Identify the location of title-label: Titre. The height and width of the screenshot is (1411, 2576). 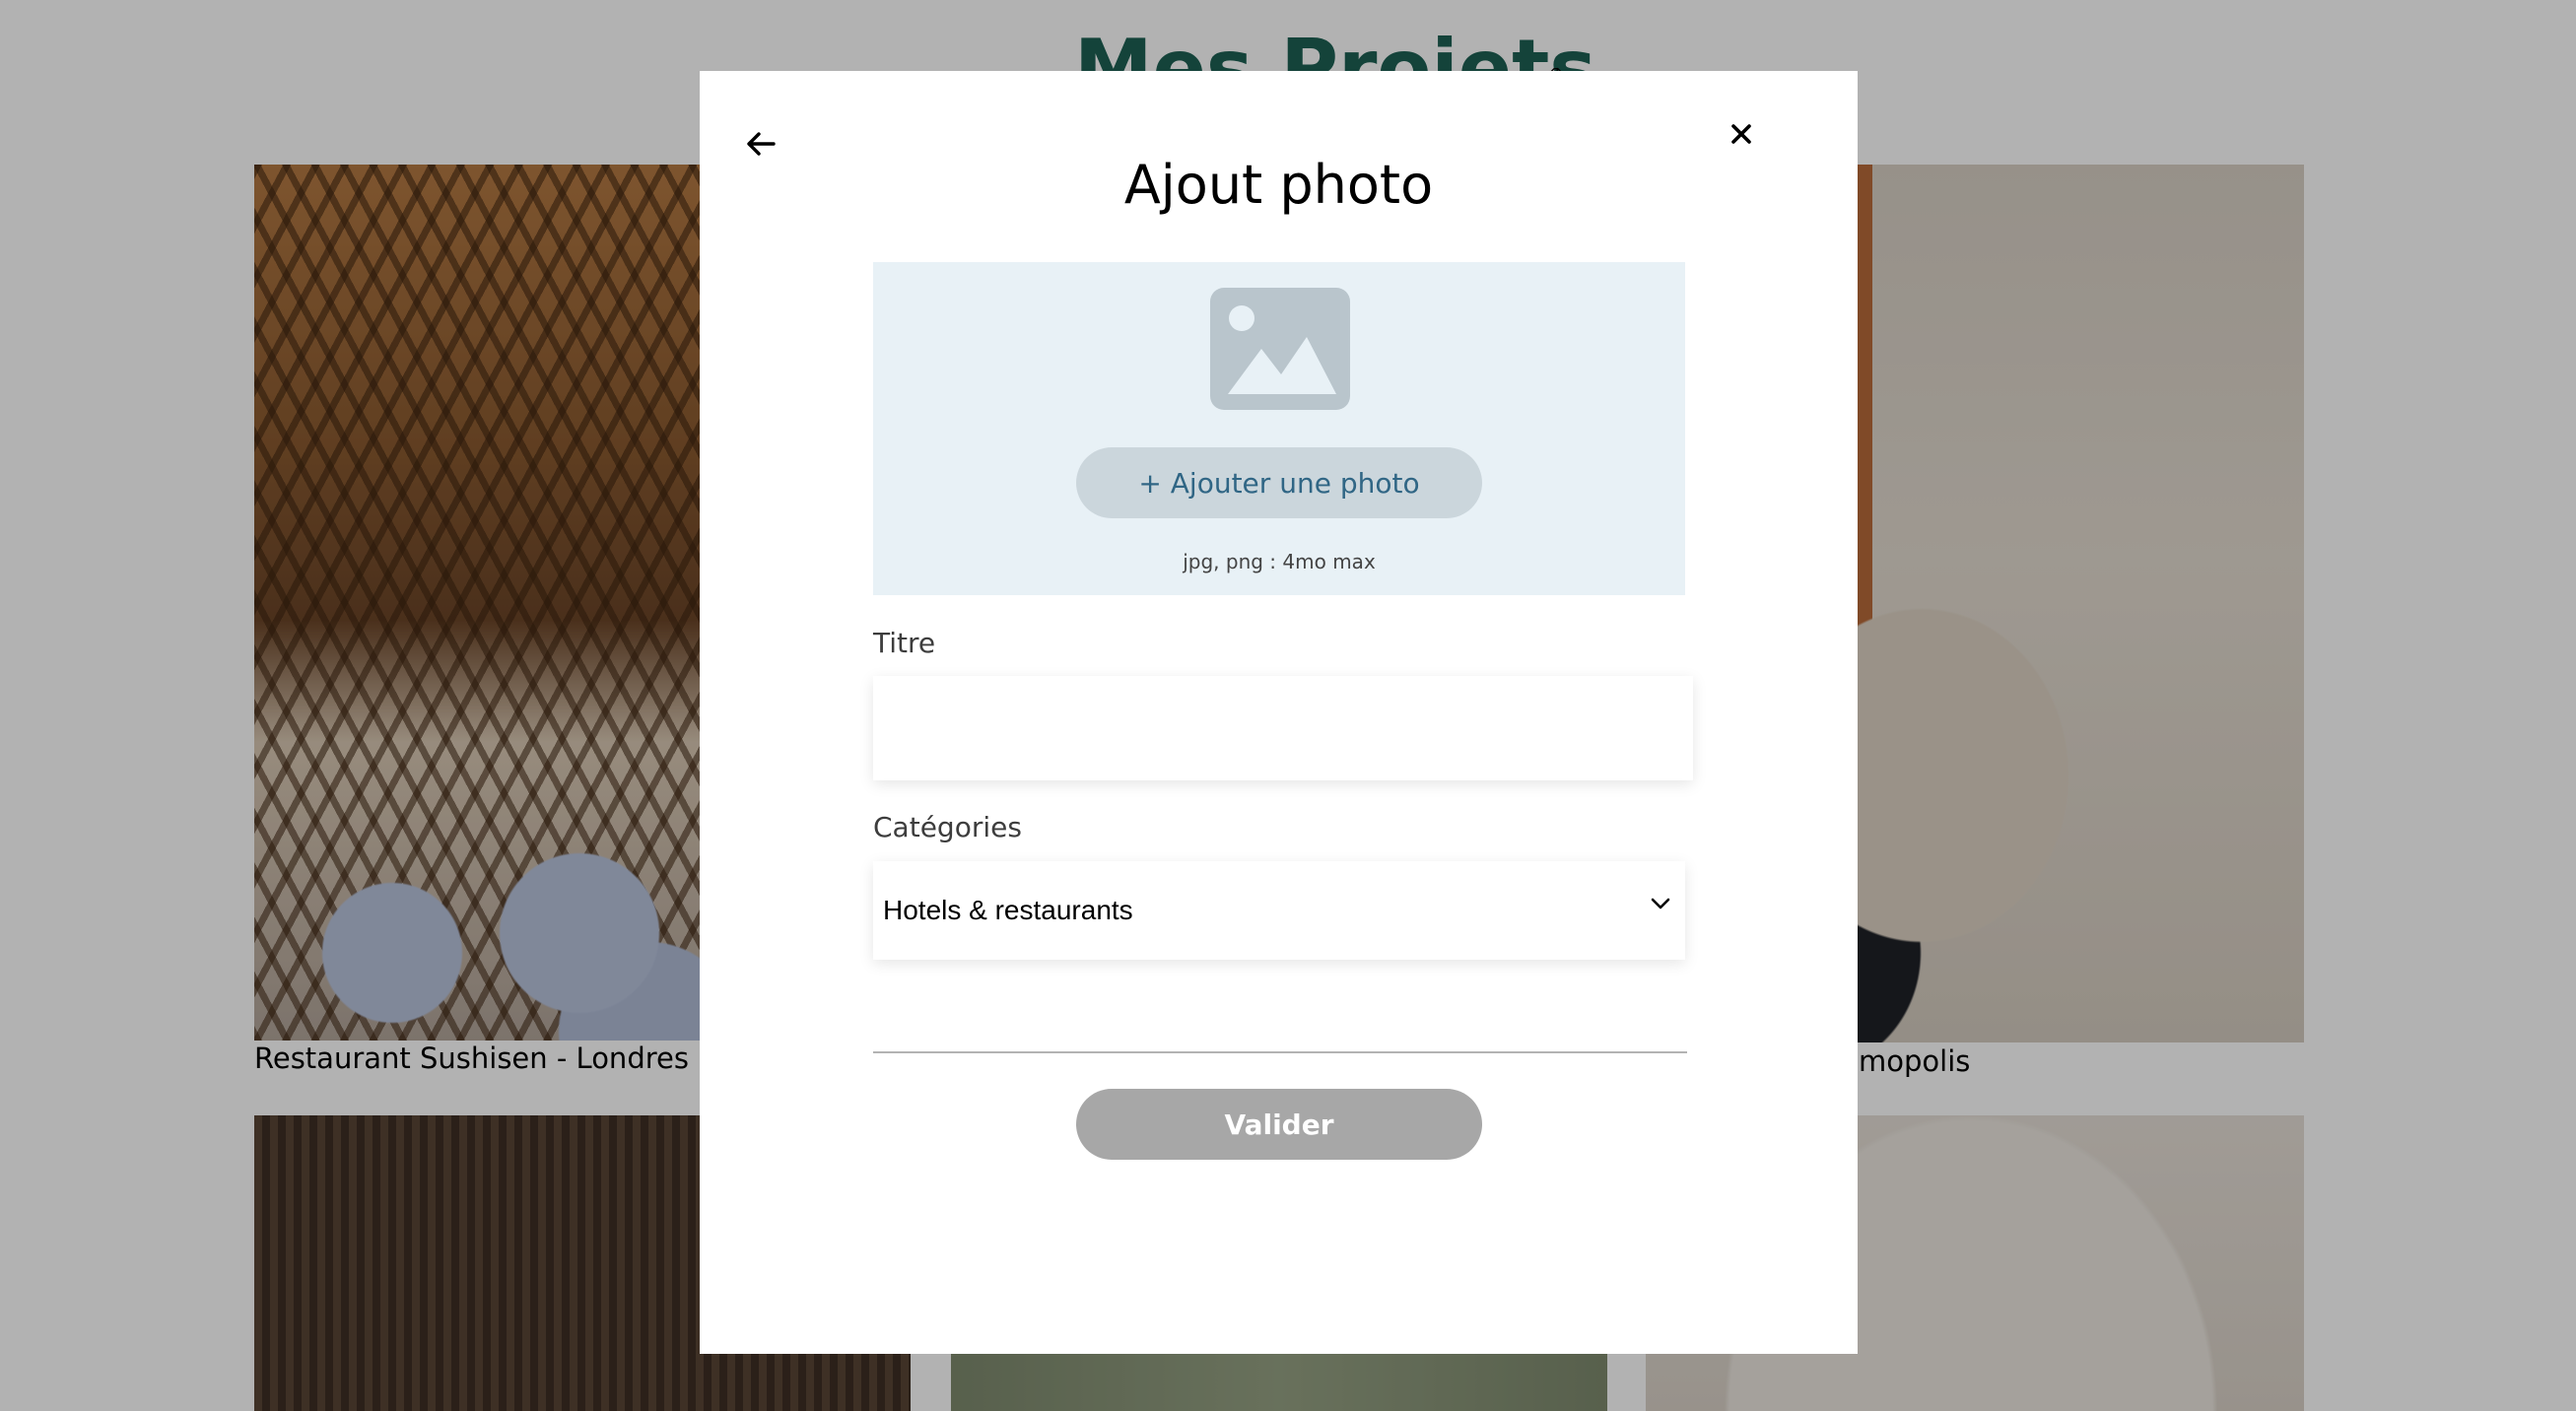
(904, 643).